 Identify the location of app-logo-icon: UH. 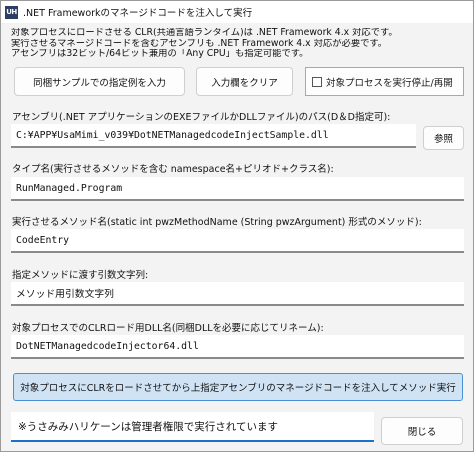
(11, 12).